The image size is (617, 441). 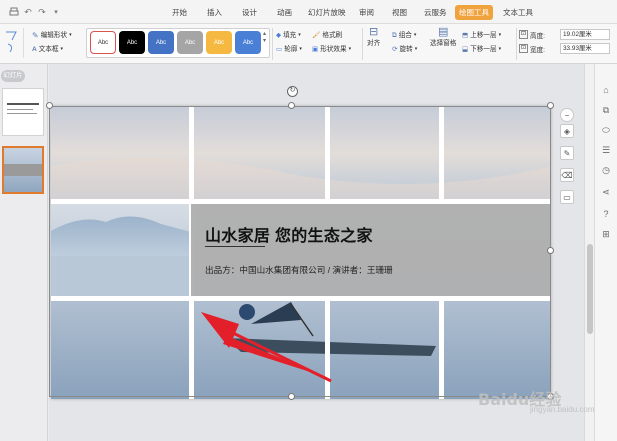 What do you see at coordinates (523, 34) in the screenshot?
I see `height-lock-icon: ⊡` at bounding box center [523, 34].